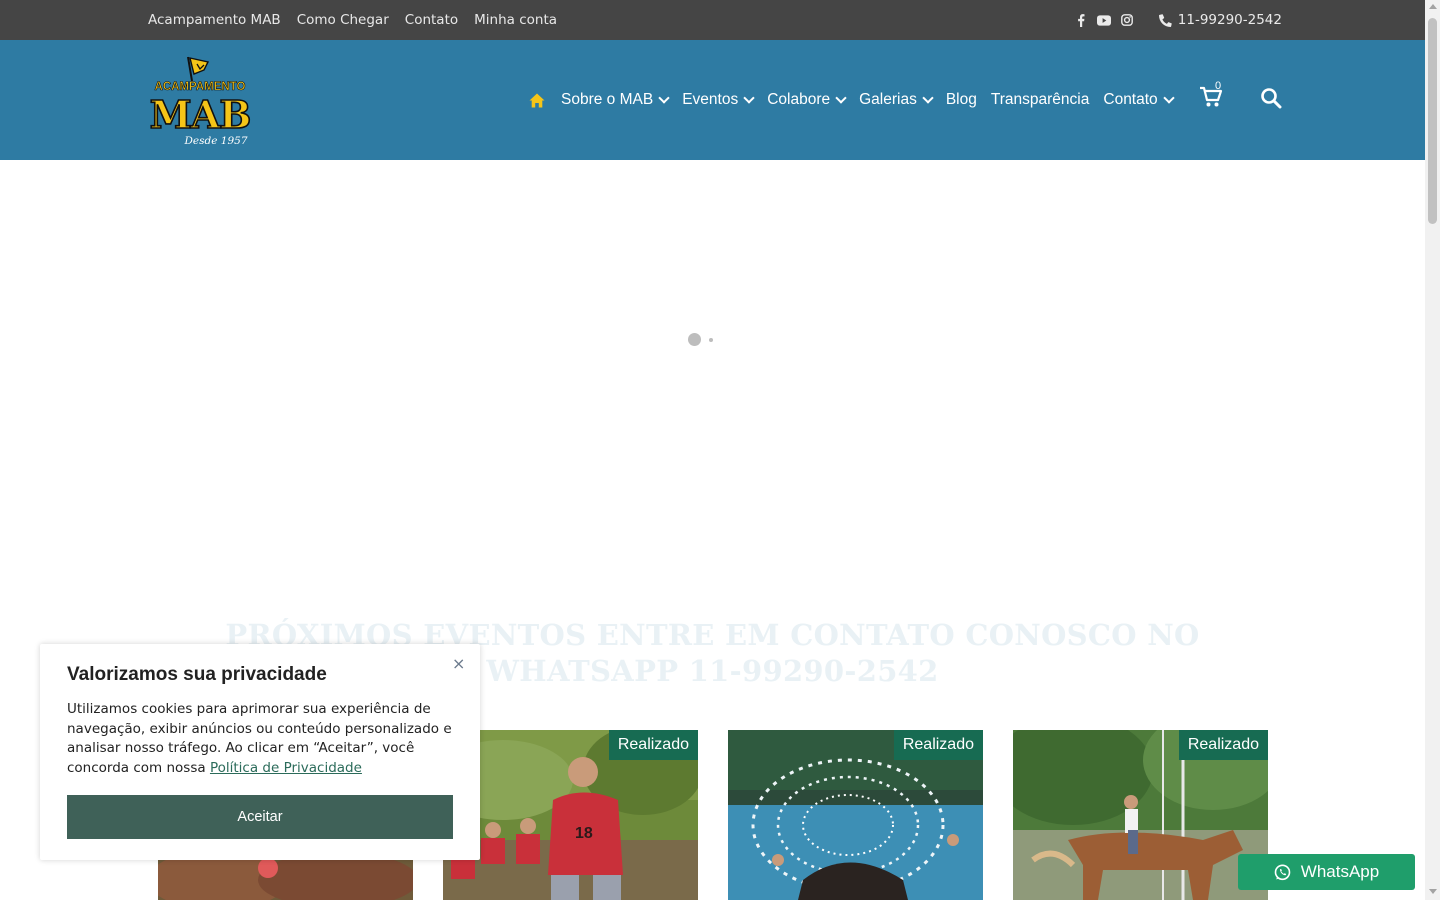  What do you see at coordinates (214, 20) in the screenshot?
I see `top-link-acampamento: Acampamento MAB` at bounding box center [214, 20].